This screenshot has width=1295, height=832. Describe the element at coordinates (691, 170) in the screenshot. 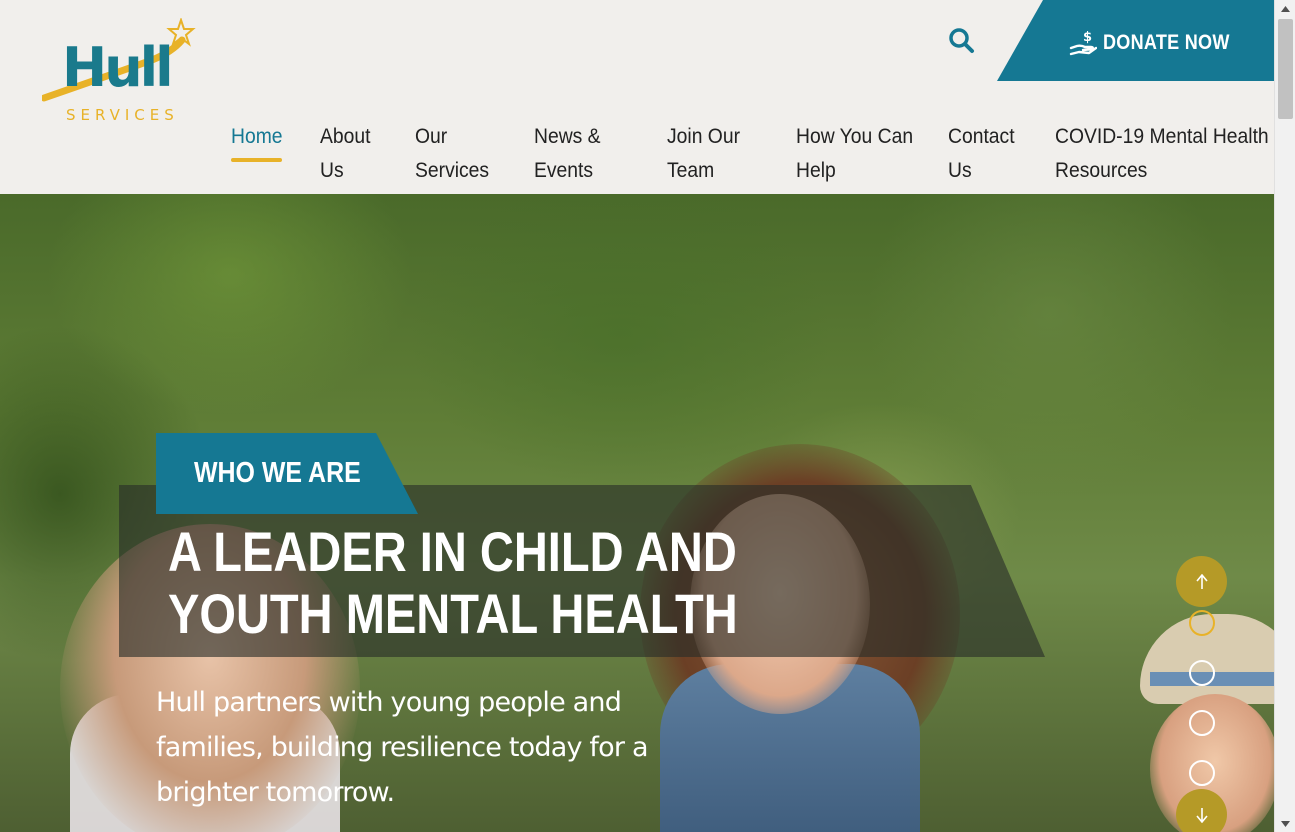

I see `nav-item-label-line2: Team` at that location.